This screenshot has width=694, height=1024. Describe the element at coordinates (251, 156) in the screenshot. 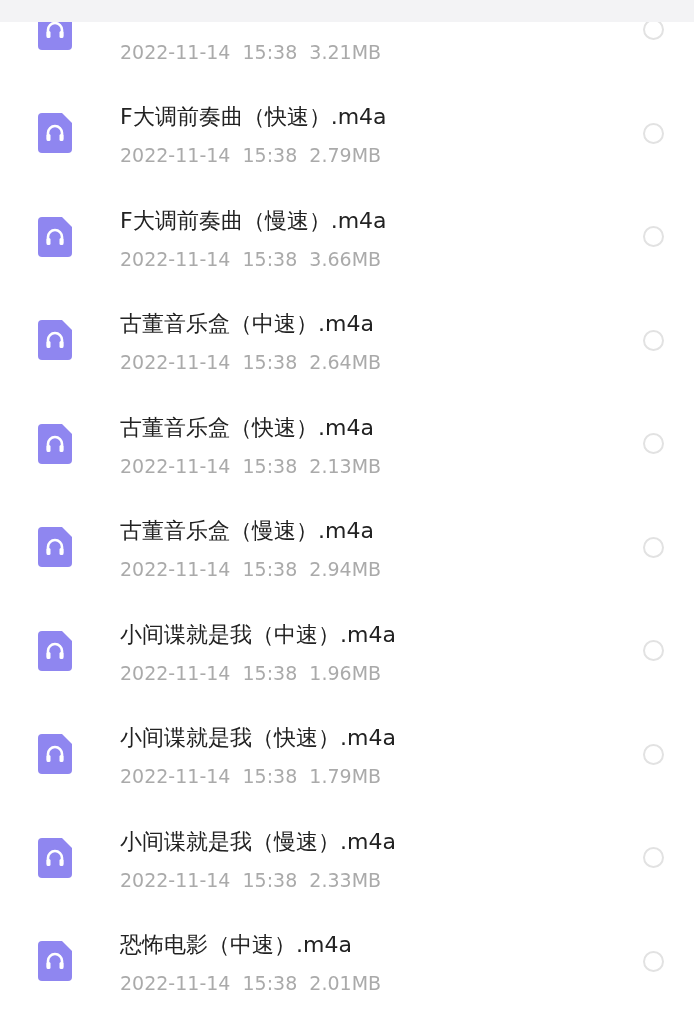

I see `file-details: 2022-11-14 15:38 2.79MB` at that location.